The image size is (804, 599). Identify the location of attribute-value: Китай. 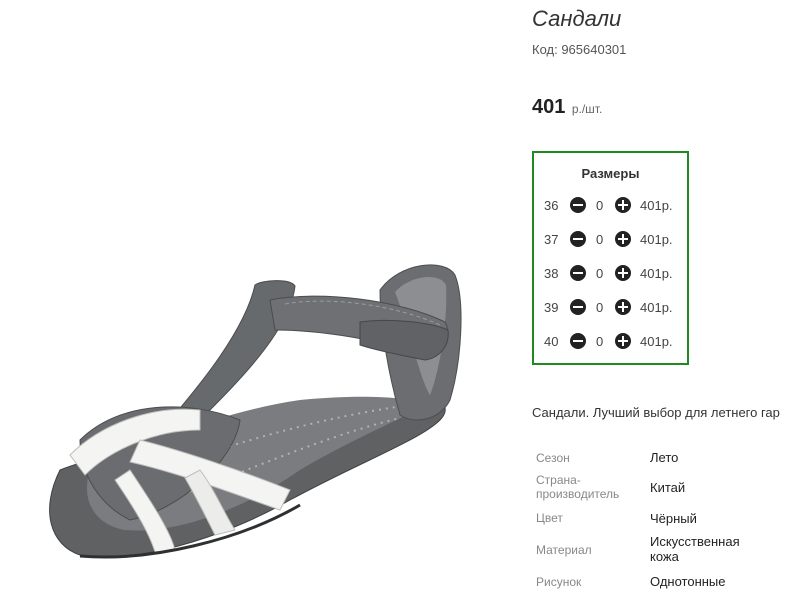
(668, 487).